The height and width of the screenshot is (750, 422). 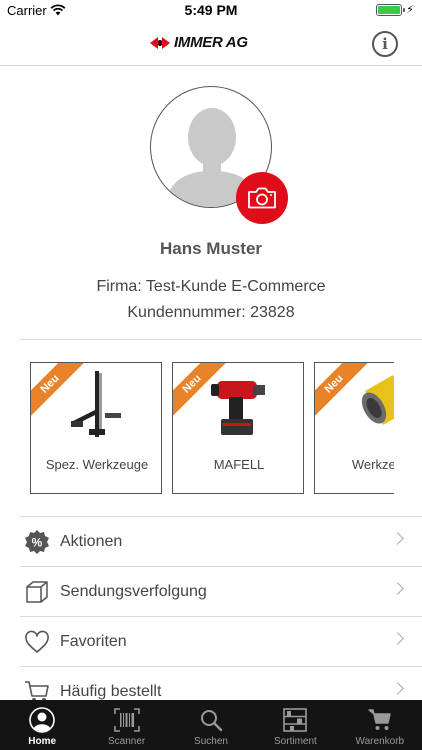 What do you see at coordinates (37, 642) in the screenshot?
I see `heart-icon` at bounding box center [37, 642].